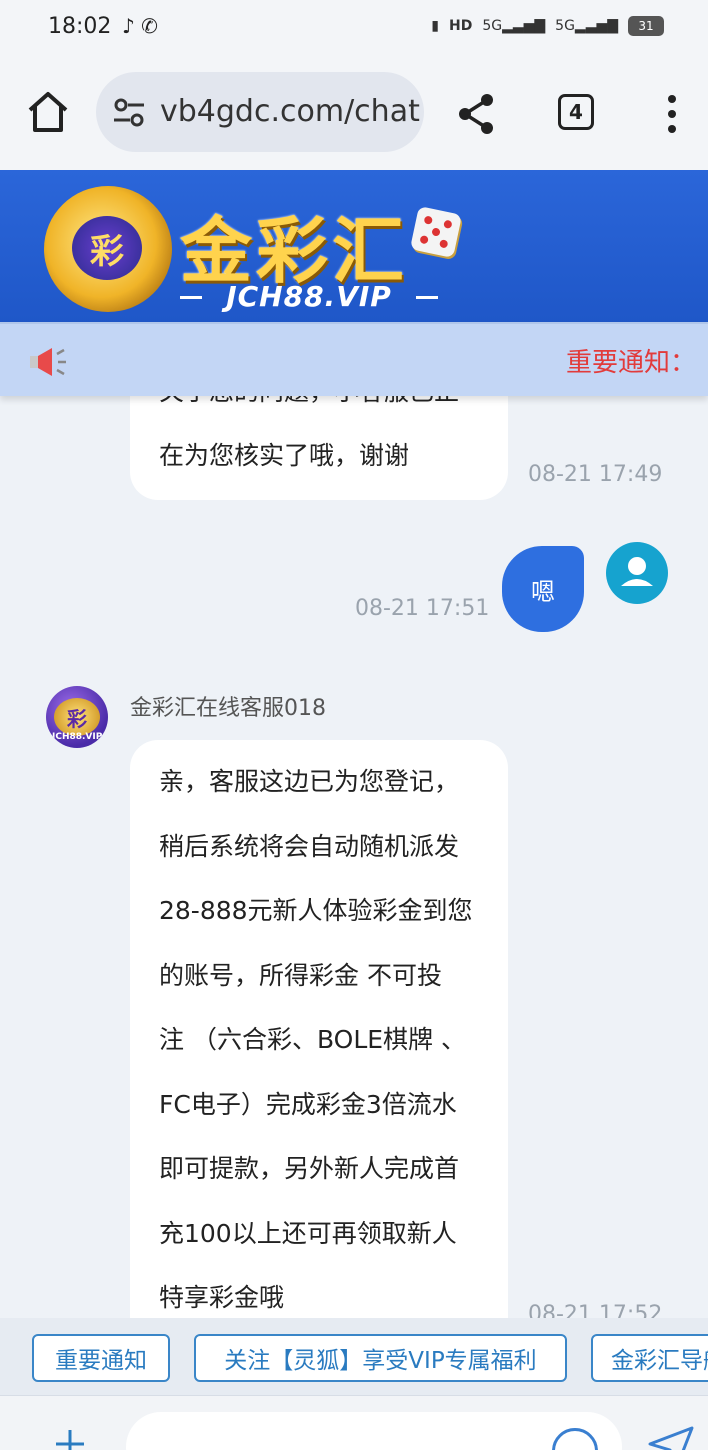 The height and width of the screenshot is (1450, 708). I want to click on agent-avatar-emblem: 彩, so click(77, 717).